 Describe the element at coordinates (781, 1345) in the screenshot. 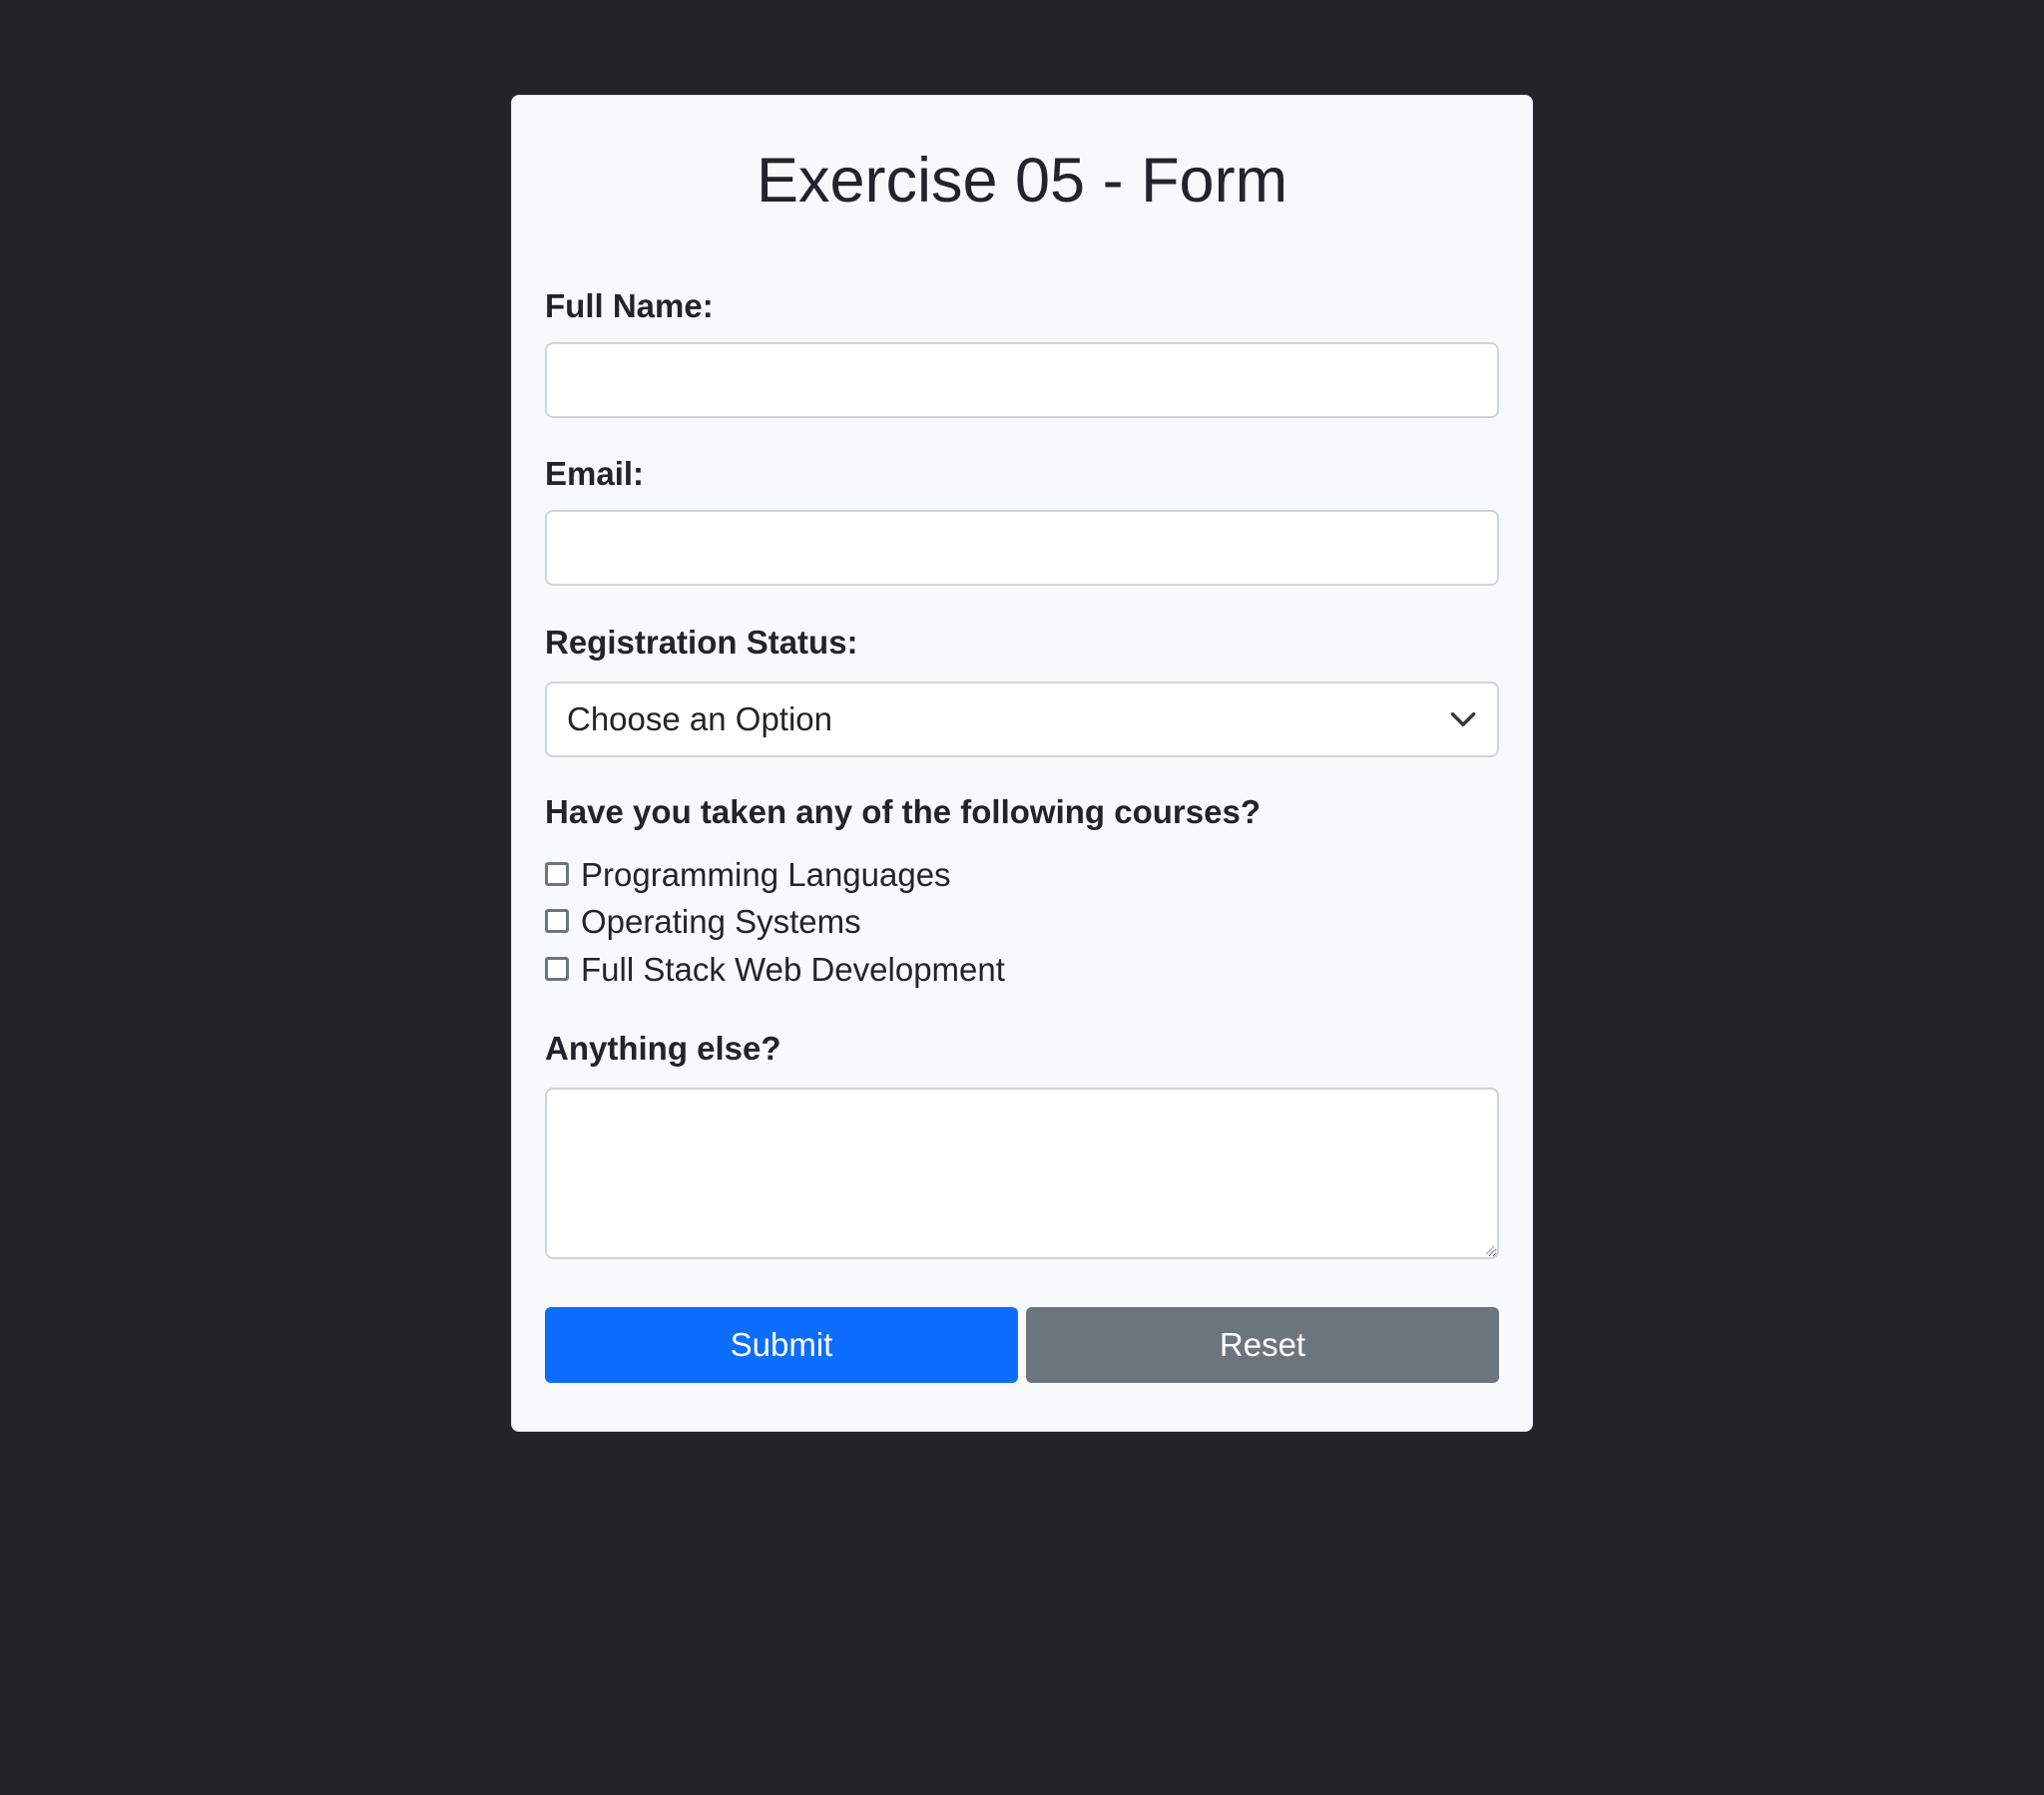

I see `submit-button: Submit` at that location.